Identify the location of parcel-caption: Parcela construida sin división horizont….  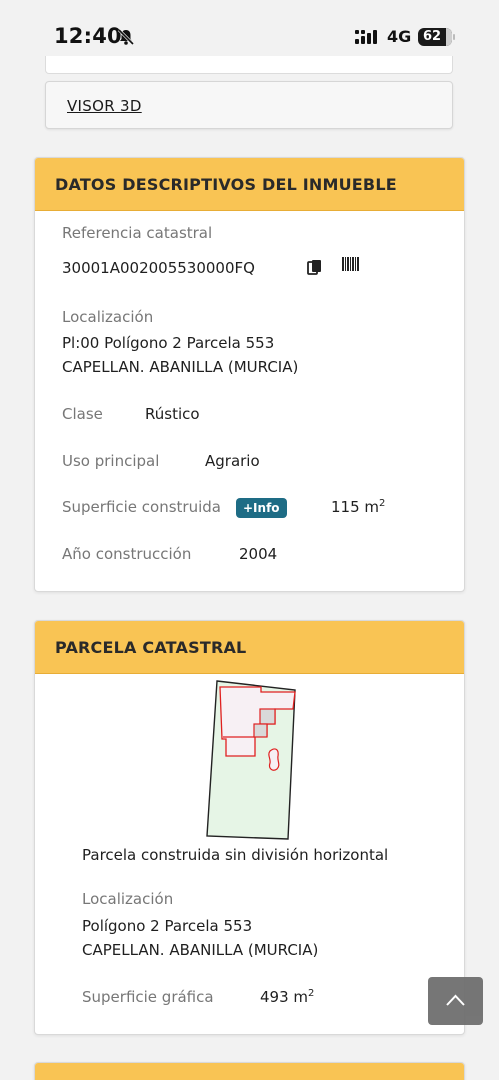
(235, 855).